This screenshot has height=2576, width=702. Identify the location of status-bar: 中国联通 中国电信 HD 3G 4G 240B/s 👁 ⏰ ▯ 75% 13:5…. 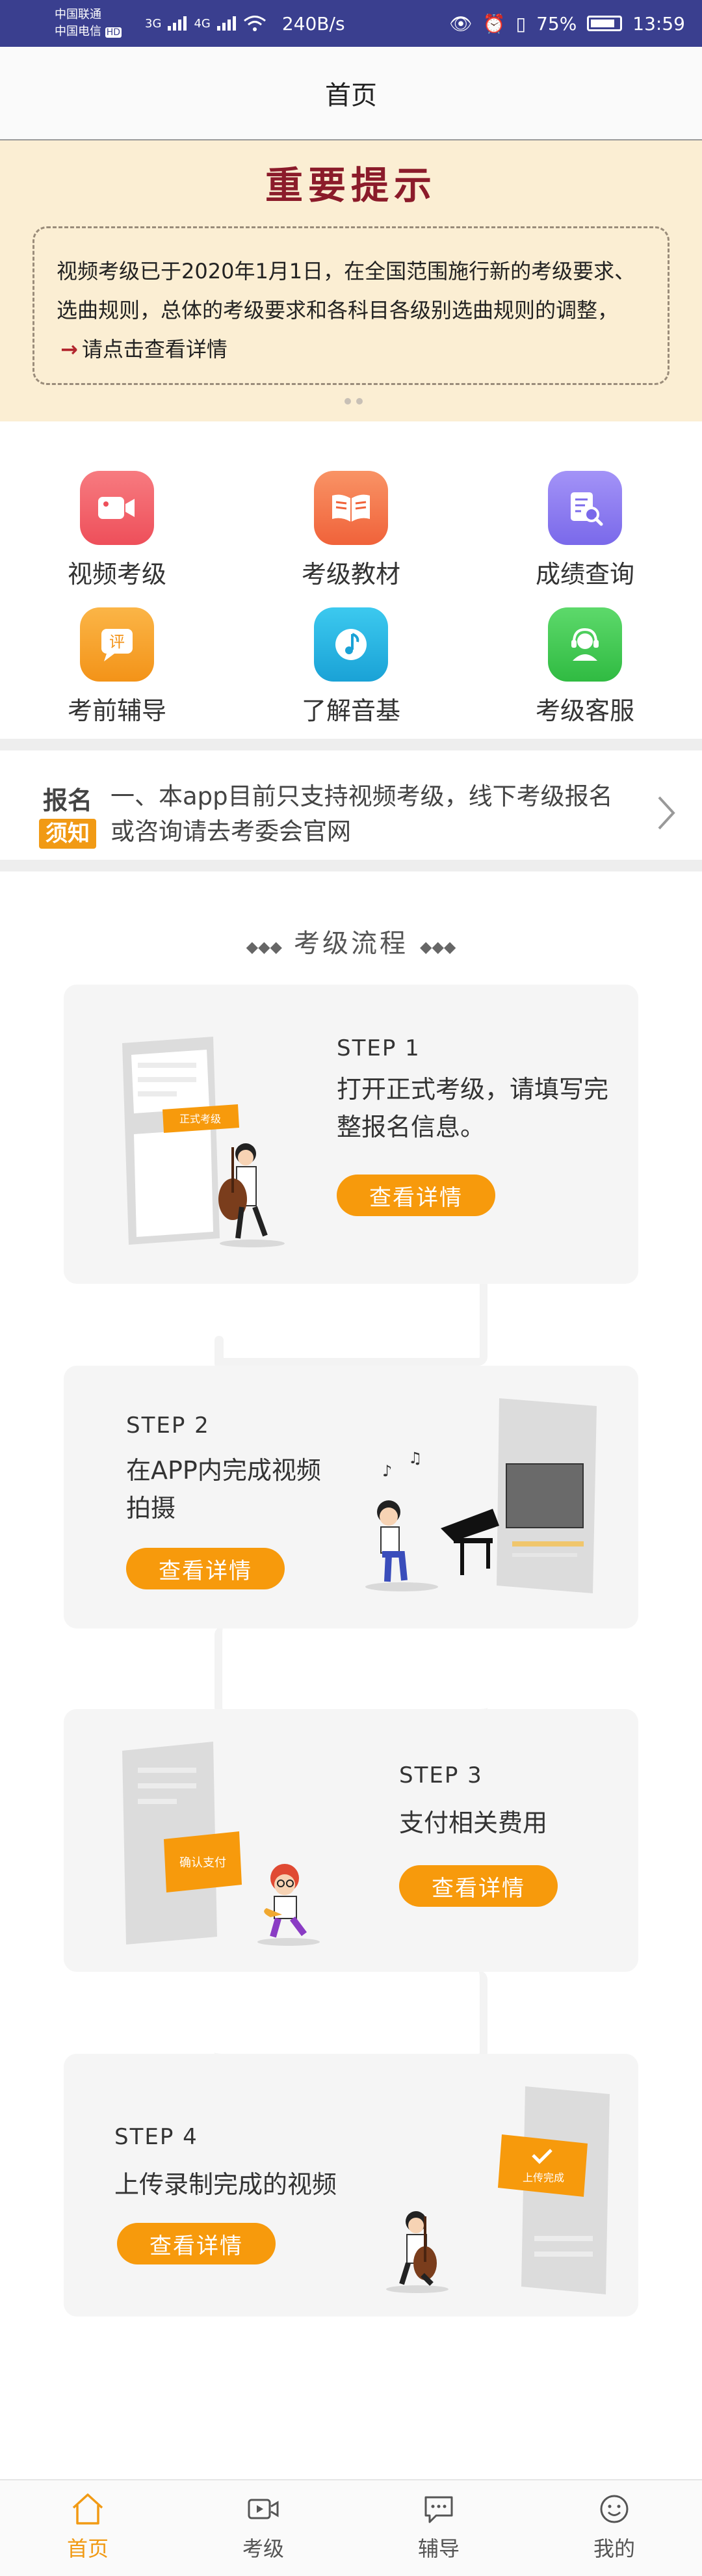
(351, 23).